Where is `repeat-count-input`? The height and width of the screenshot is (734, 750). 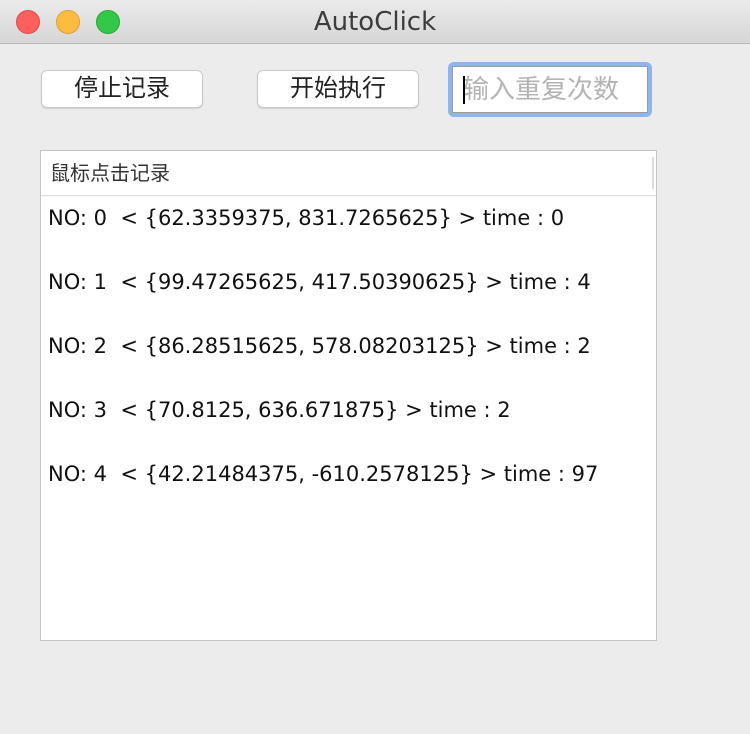
repeat-count-input is located at coordinates (550, 89).